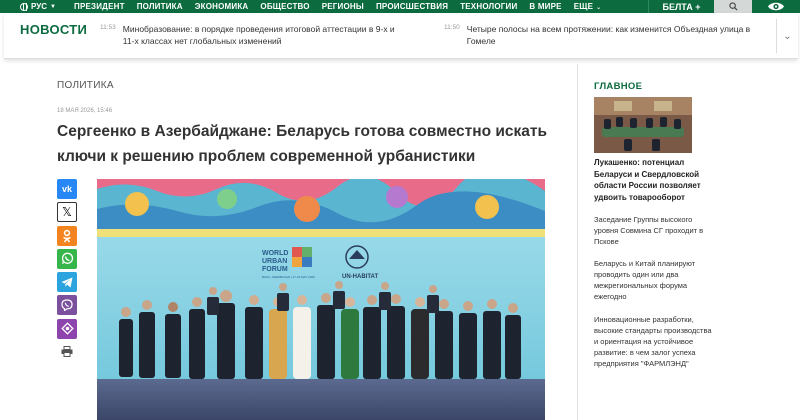 The height and width of the screenshot is (420, 800). I want to click on eye-icon, so click(776, 6).